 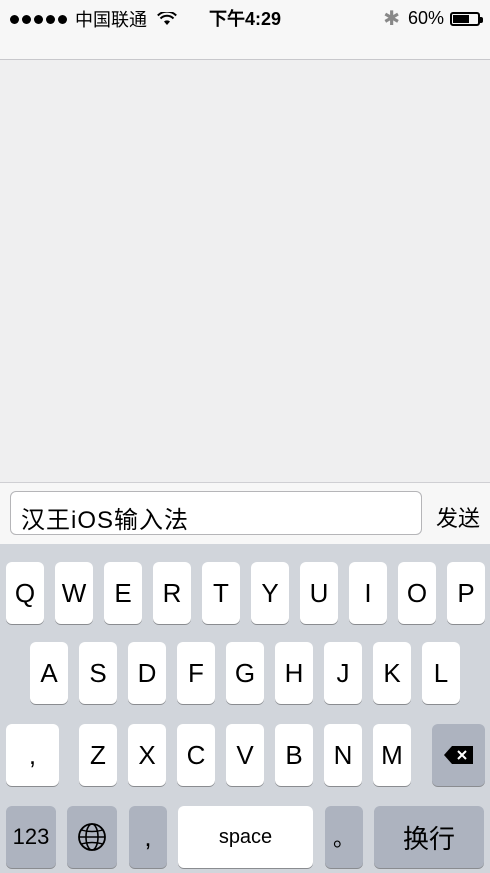 I want to click on key-i: I, so click(x=368, y=593).